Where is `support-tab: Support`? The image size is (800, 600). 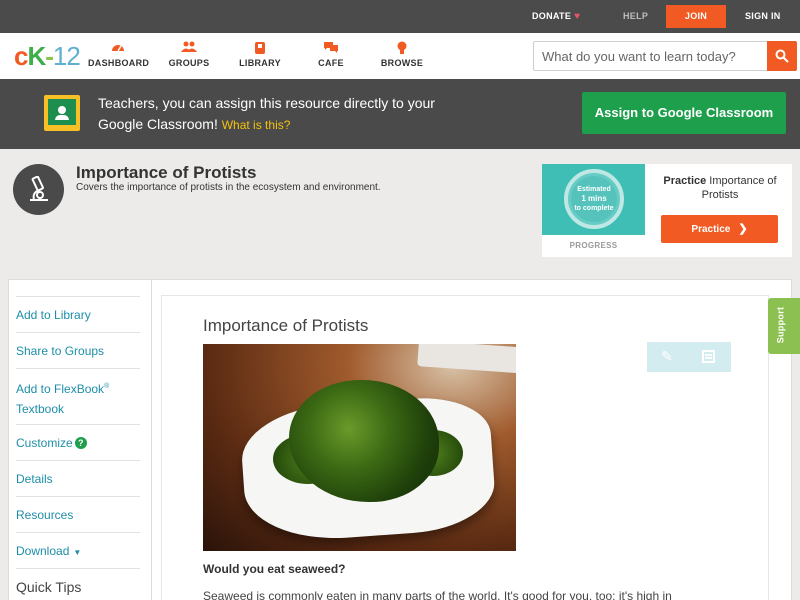 support-tab: Support is located at coordinates (784, 326).